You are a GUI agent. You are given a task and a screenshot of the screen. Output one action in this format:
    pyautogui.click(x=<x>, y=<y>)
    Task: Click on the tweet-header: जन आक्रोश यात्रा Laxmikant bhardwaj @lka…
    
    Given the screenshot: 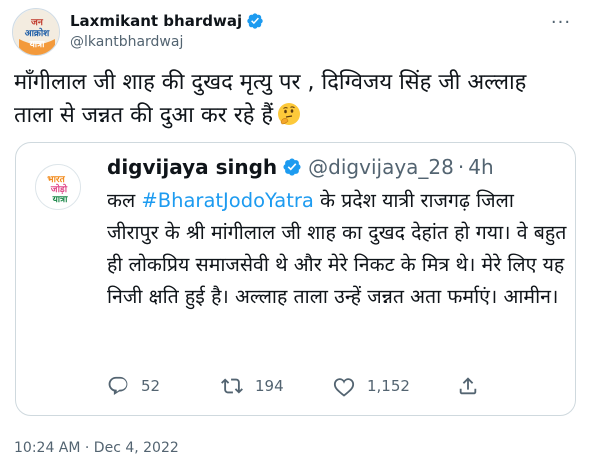 What is the action you would take?
    pyautogui.click(x=292, y=32)
    